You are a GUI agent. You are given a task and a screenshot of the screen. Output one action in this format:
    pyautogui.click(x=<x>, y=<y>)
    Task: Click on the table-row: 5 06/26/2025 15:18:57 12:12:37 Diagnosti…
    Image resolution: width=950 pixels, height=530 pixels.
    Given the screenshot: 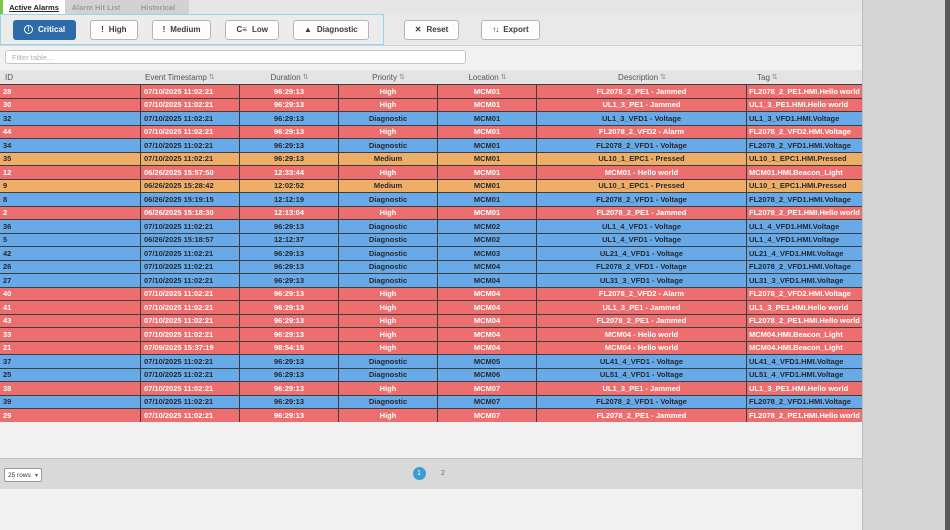 What is the action you would take?
    pyautogui.click(x=431, y=240)
    